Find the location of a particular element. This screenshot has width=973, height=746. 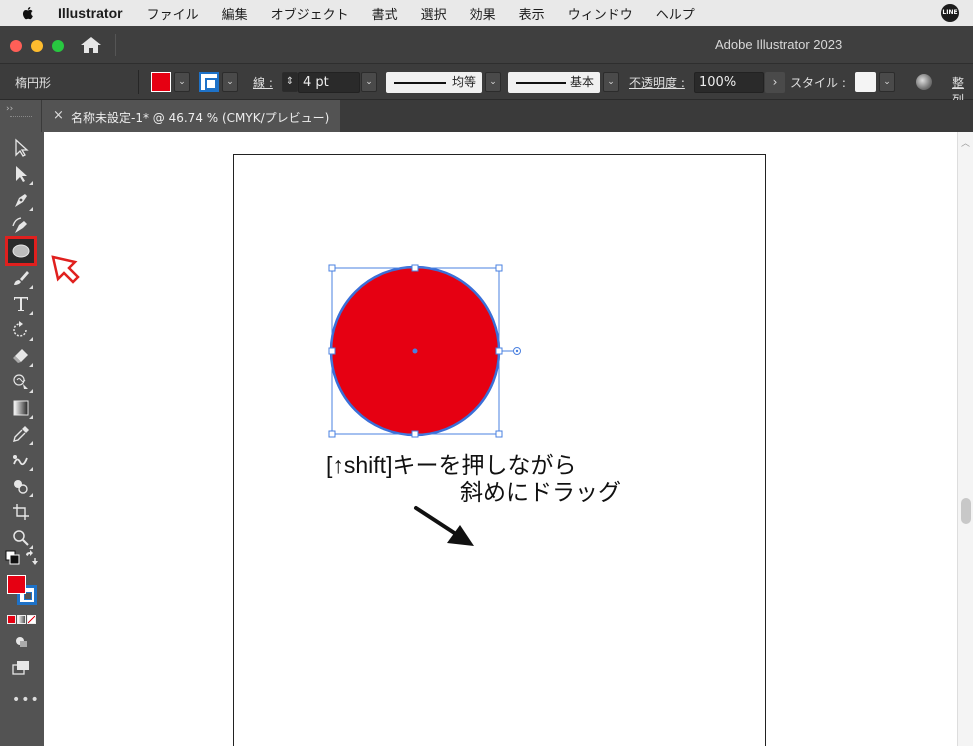

close-window-button is located at coordinates (16, 46).